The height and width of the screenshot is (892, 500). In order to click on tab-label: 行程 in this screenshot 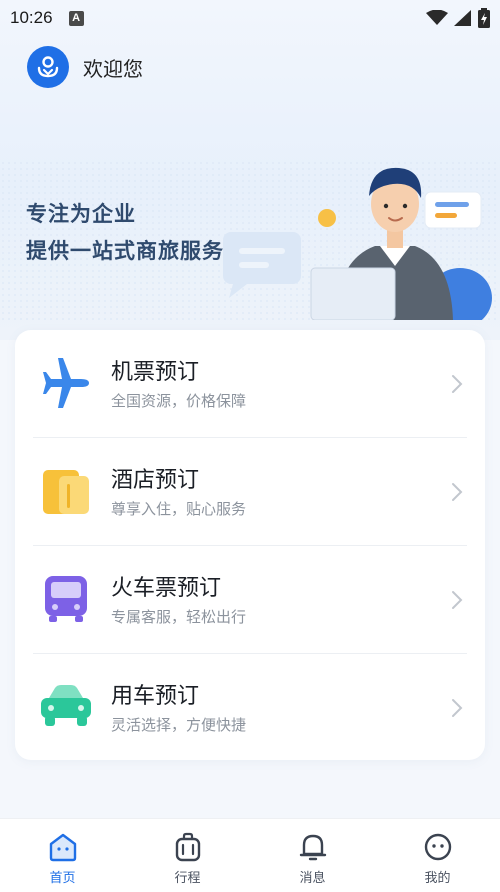, I will do `click(187, 878)`.